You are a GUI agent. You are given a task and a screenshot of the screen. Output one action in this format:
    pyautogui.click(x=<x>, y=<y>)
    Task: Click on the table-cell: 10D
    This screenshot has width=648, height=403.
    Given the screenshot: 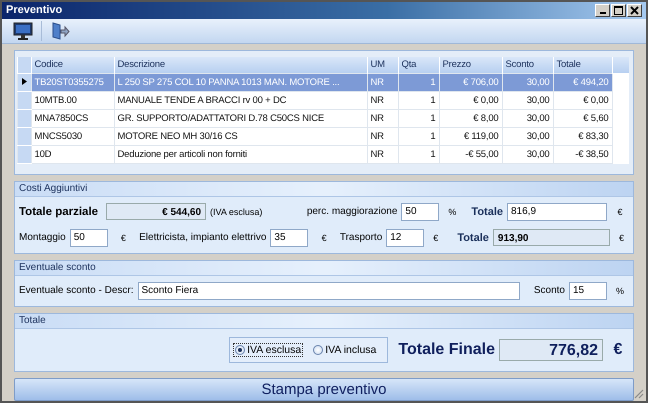 What is the action you would take?
    pyautogui.click(x=72, y=154)
    